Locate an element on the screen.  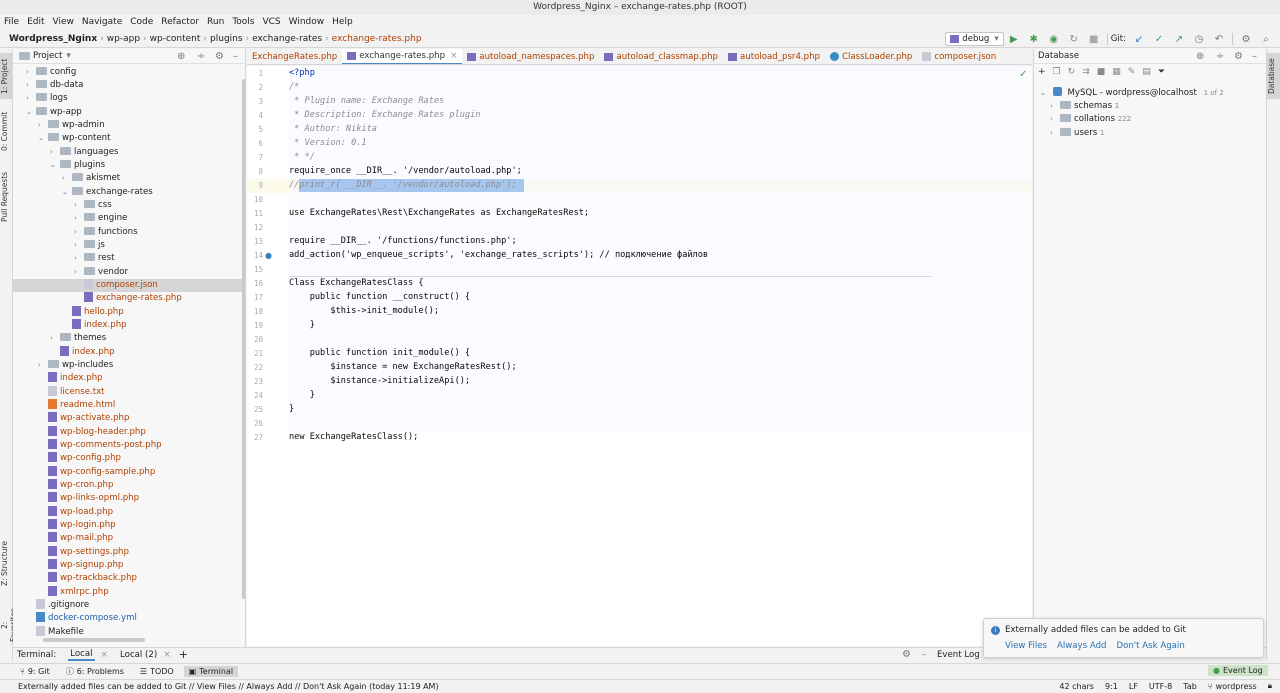
tool-tab-database: Database is located at coordinates (1273, 76).